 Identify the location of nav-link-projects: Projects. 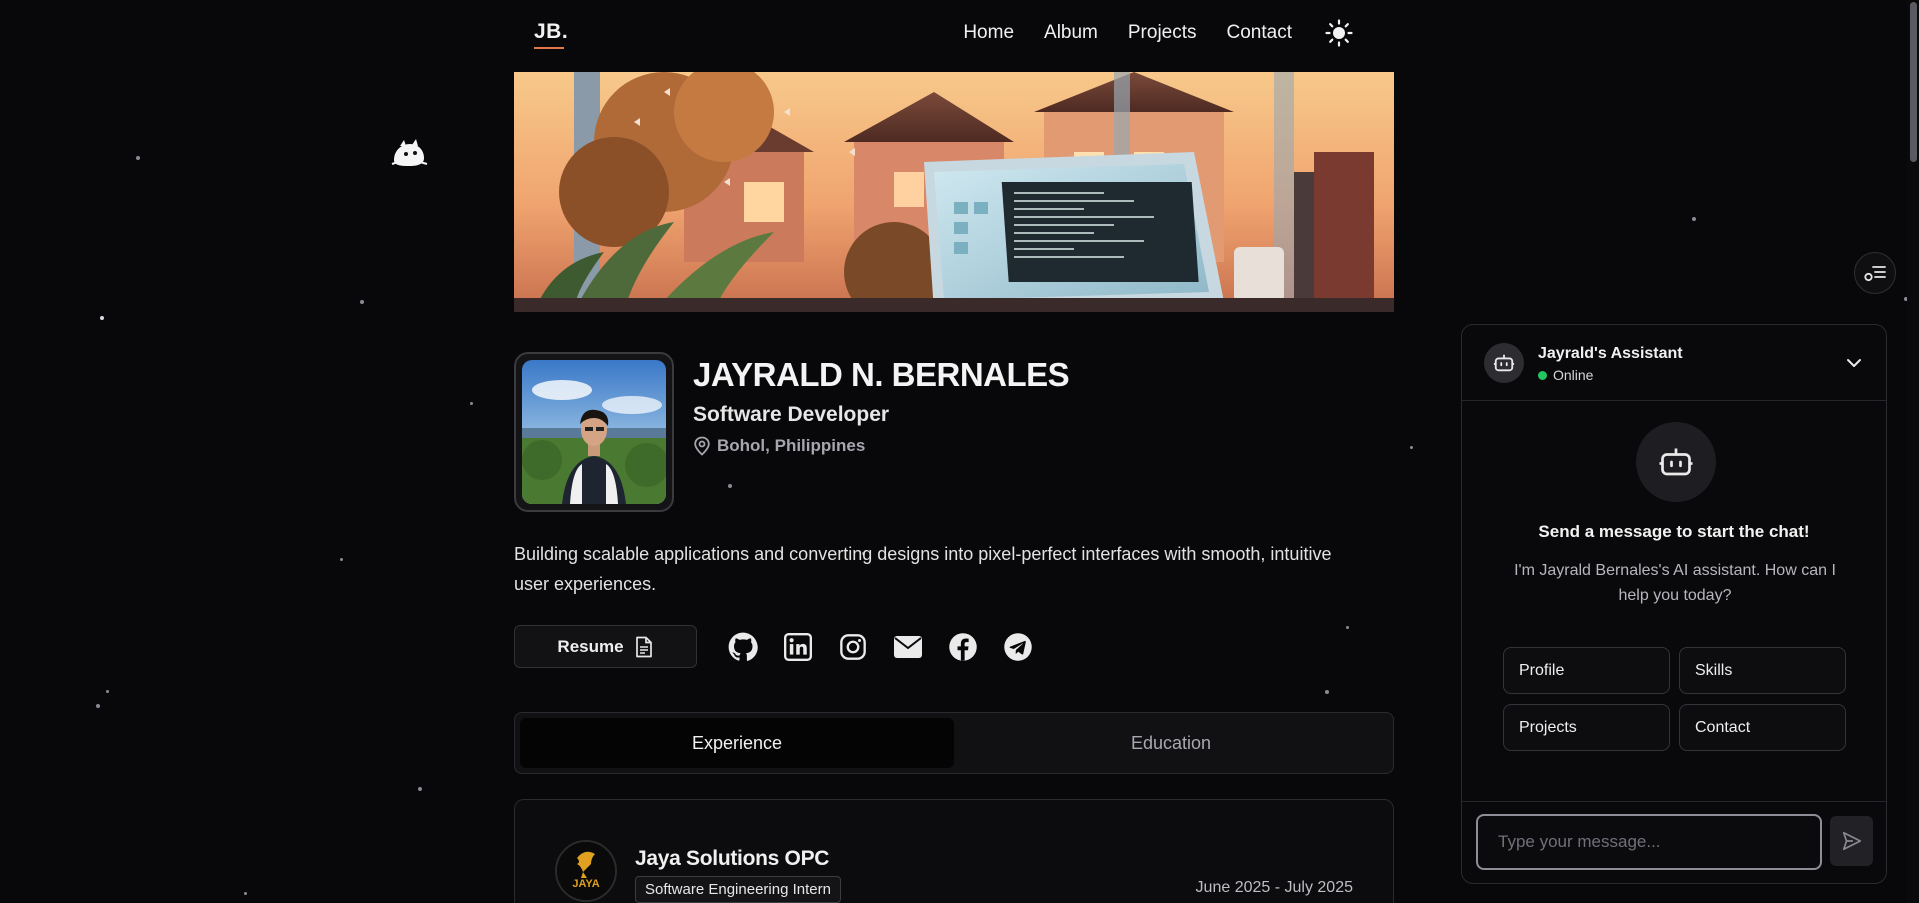
(1162, 33).